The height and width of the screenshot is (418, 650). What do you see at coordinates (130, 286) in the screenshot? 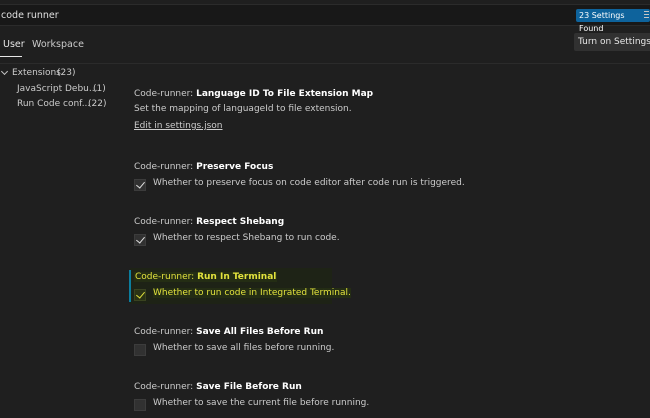
I see `modified-indicator` at bounding box center [130, 286].